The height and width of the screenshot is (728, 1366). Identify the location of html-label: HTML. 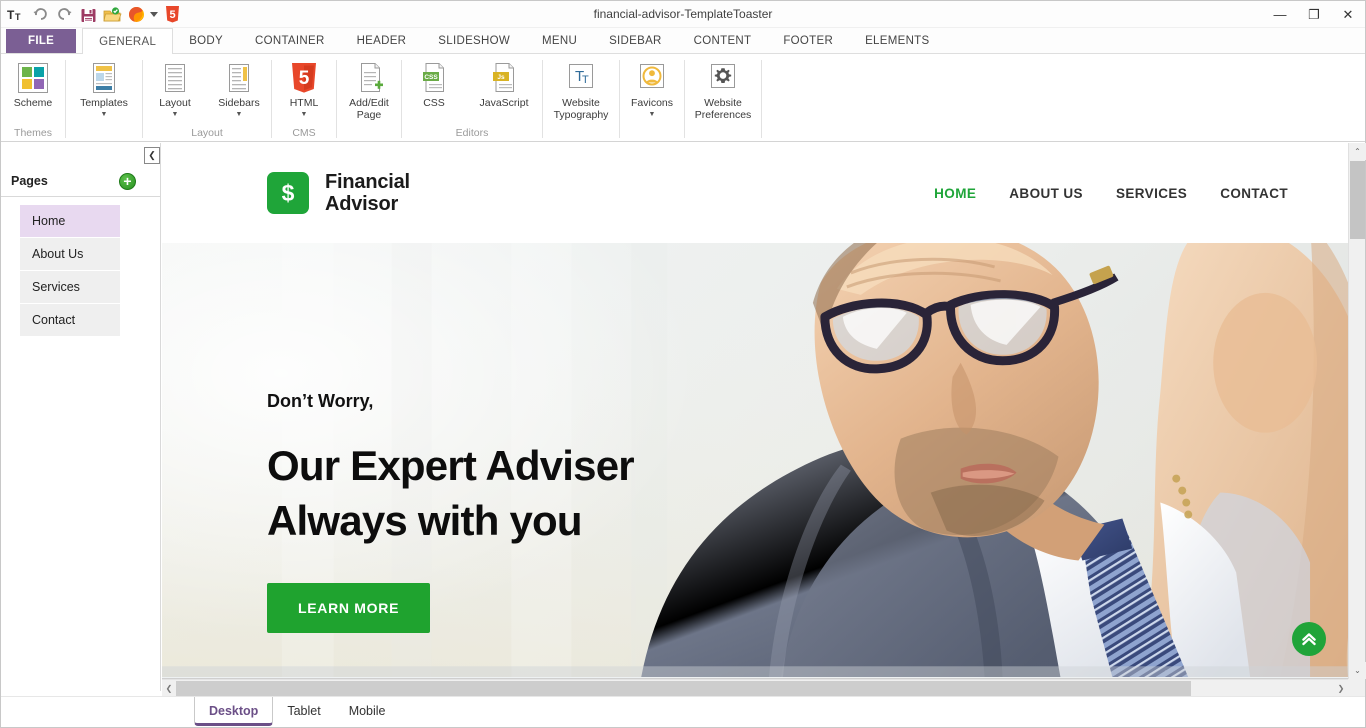
(304, 103).